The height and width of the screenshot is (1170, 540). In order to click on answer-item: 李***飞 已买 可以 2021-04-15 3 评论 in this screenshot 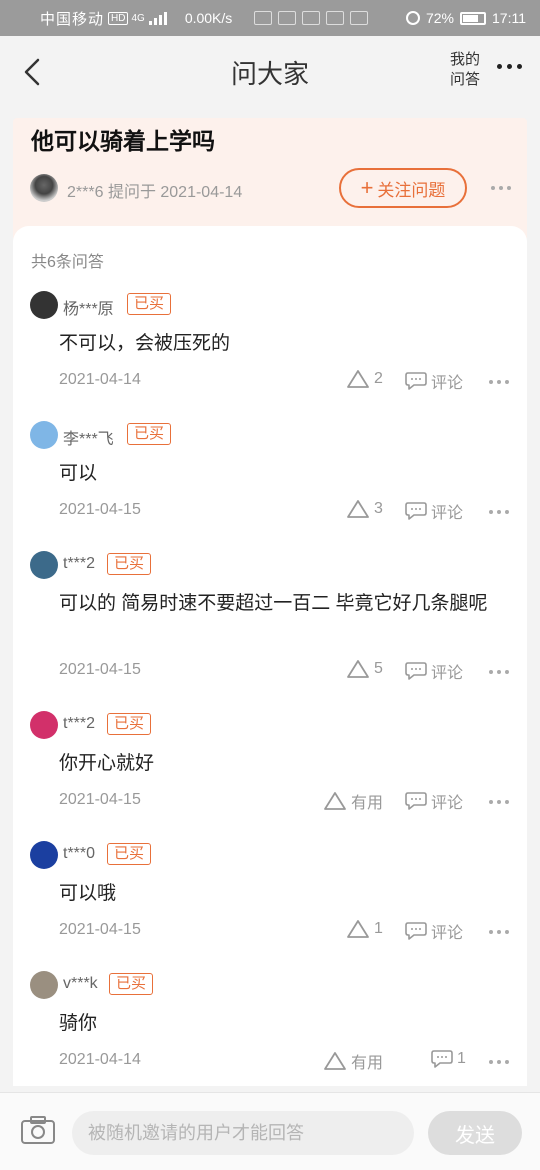, I will do `click(270, 476)`.